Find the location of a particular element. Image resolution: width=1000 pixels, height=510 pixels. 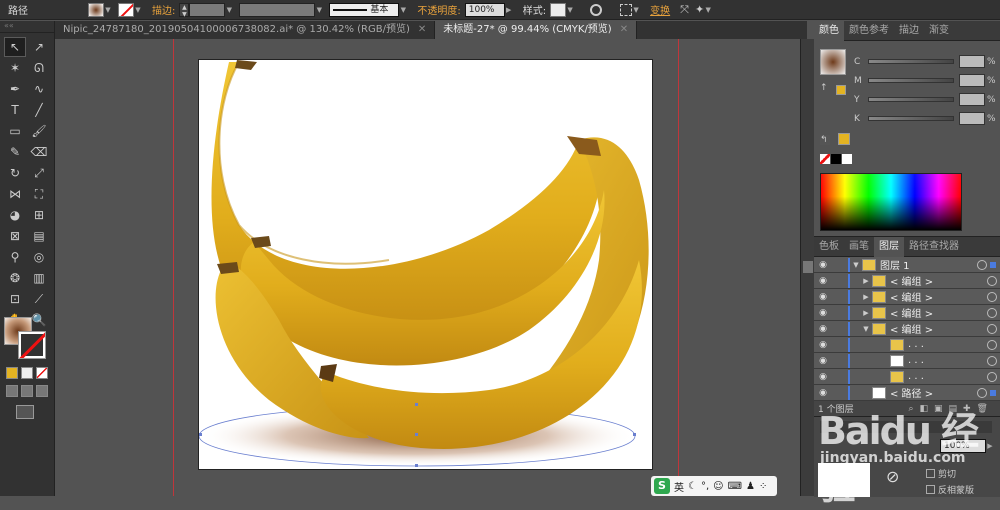

free-transform-tool-icon: ⛶ is located at coordinates (39, 194).